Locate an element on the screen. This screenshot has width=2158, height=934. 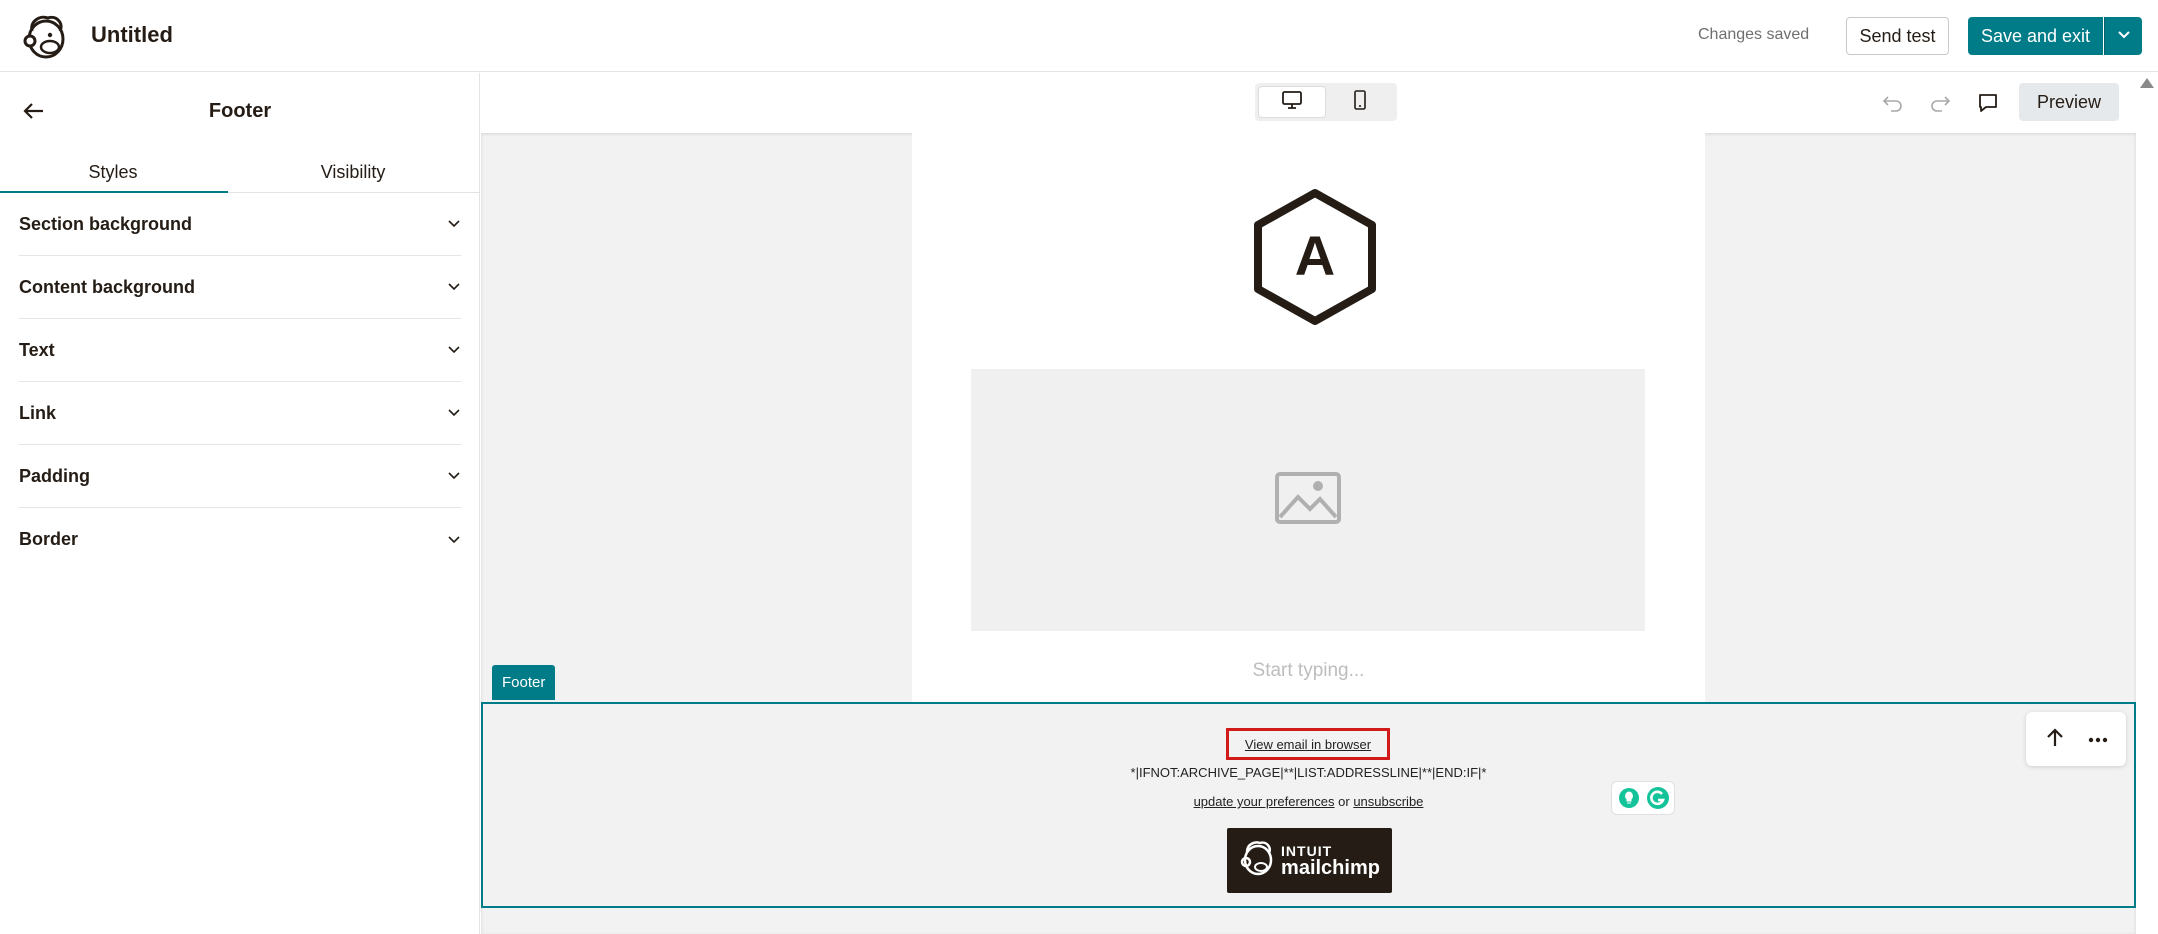
move-up-icon is located at coordinates (2055, 740).